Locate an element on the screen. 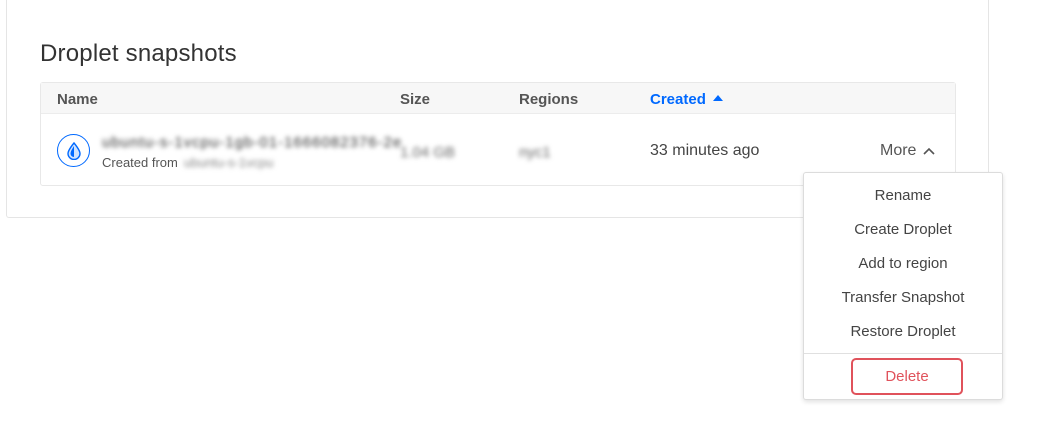  snapshot-droplet-icon is located at coordinates (73, 150).